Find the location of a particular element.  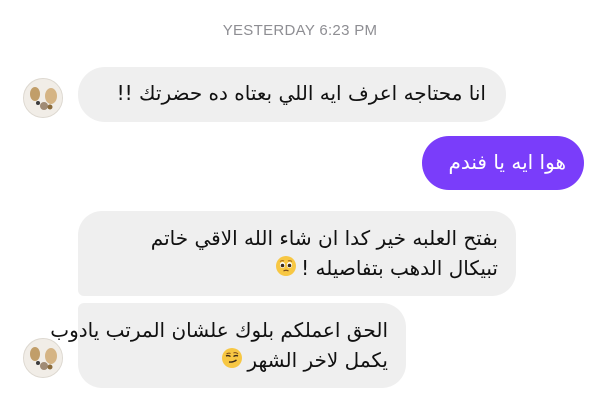

contact-avatar is located at coordinates (43, 98).